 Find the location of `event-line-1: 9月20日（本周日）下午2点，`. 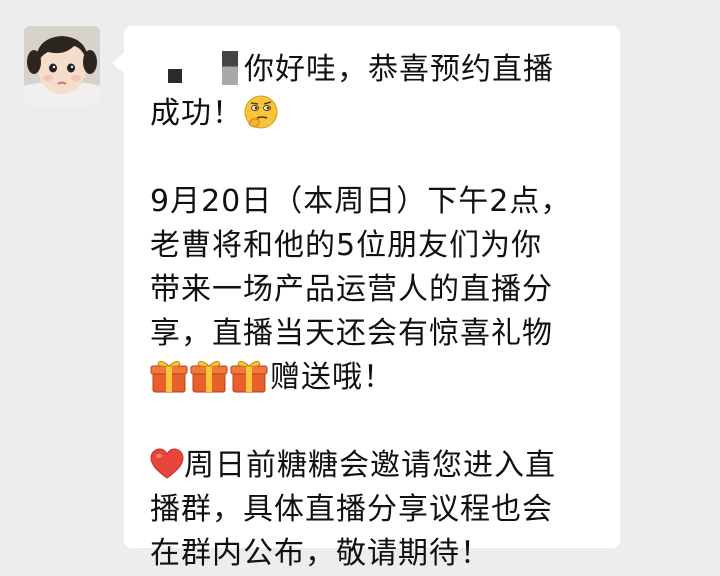

event-line-1: 9月20日（本周日）下午2点， is located at coordinates (361, 201).